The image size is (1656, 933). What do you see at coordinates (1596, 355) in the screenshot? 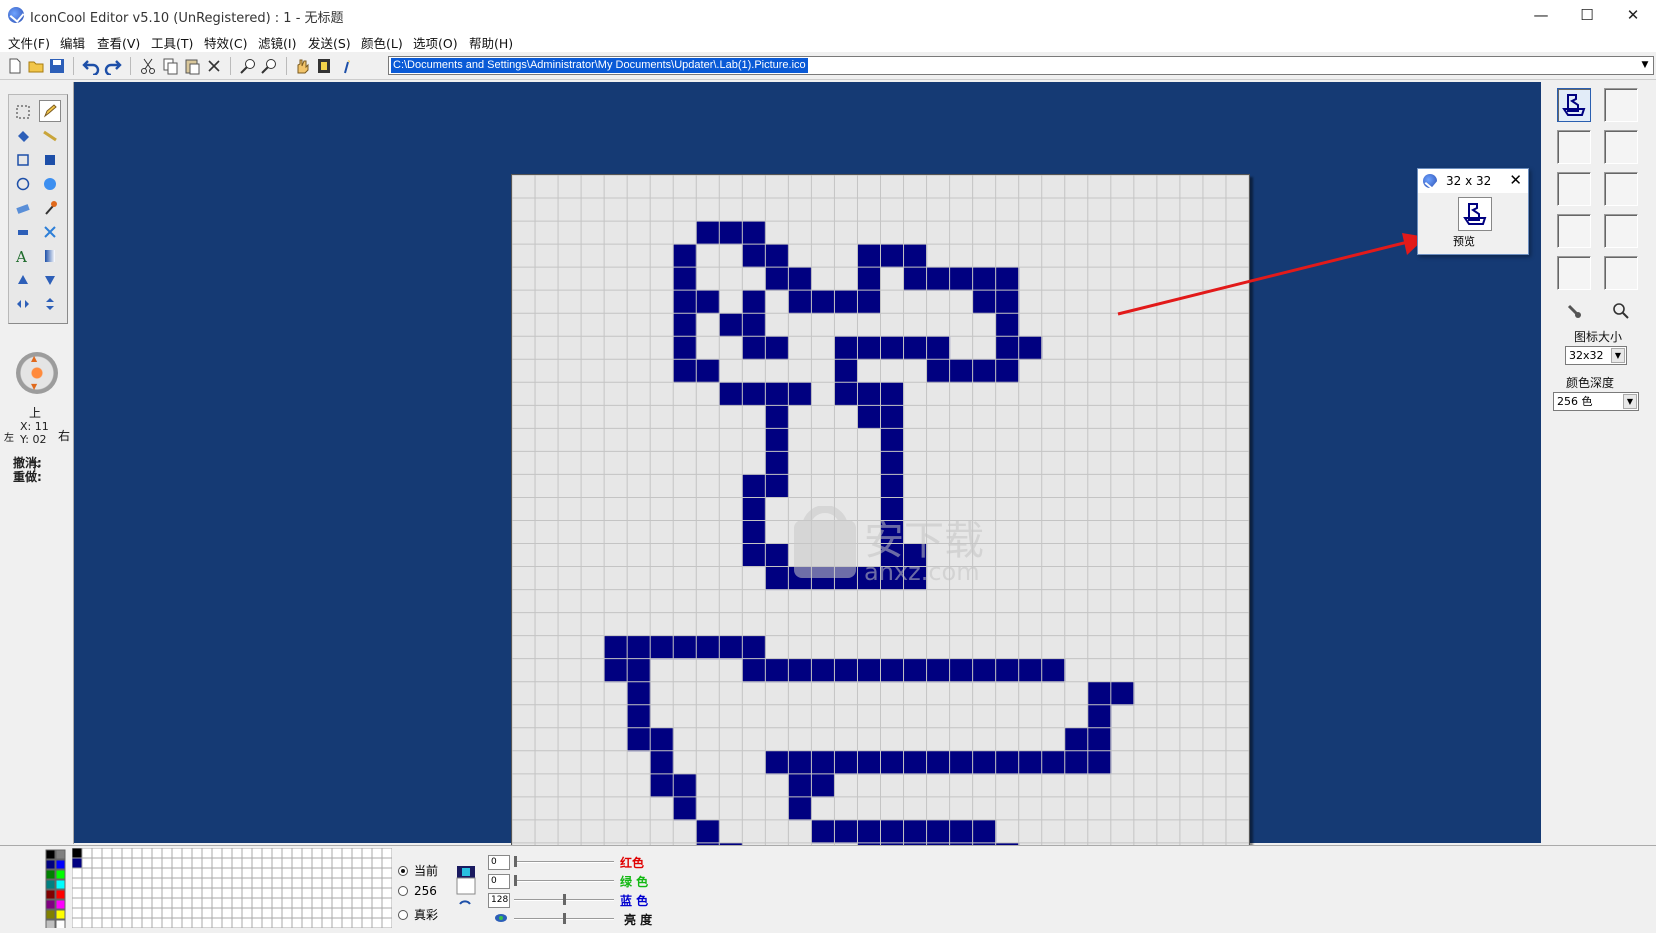
I see `icon-size-select: 32x32 ▼` at bounding box center [1596, 355].